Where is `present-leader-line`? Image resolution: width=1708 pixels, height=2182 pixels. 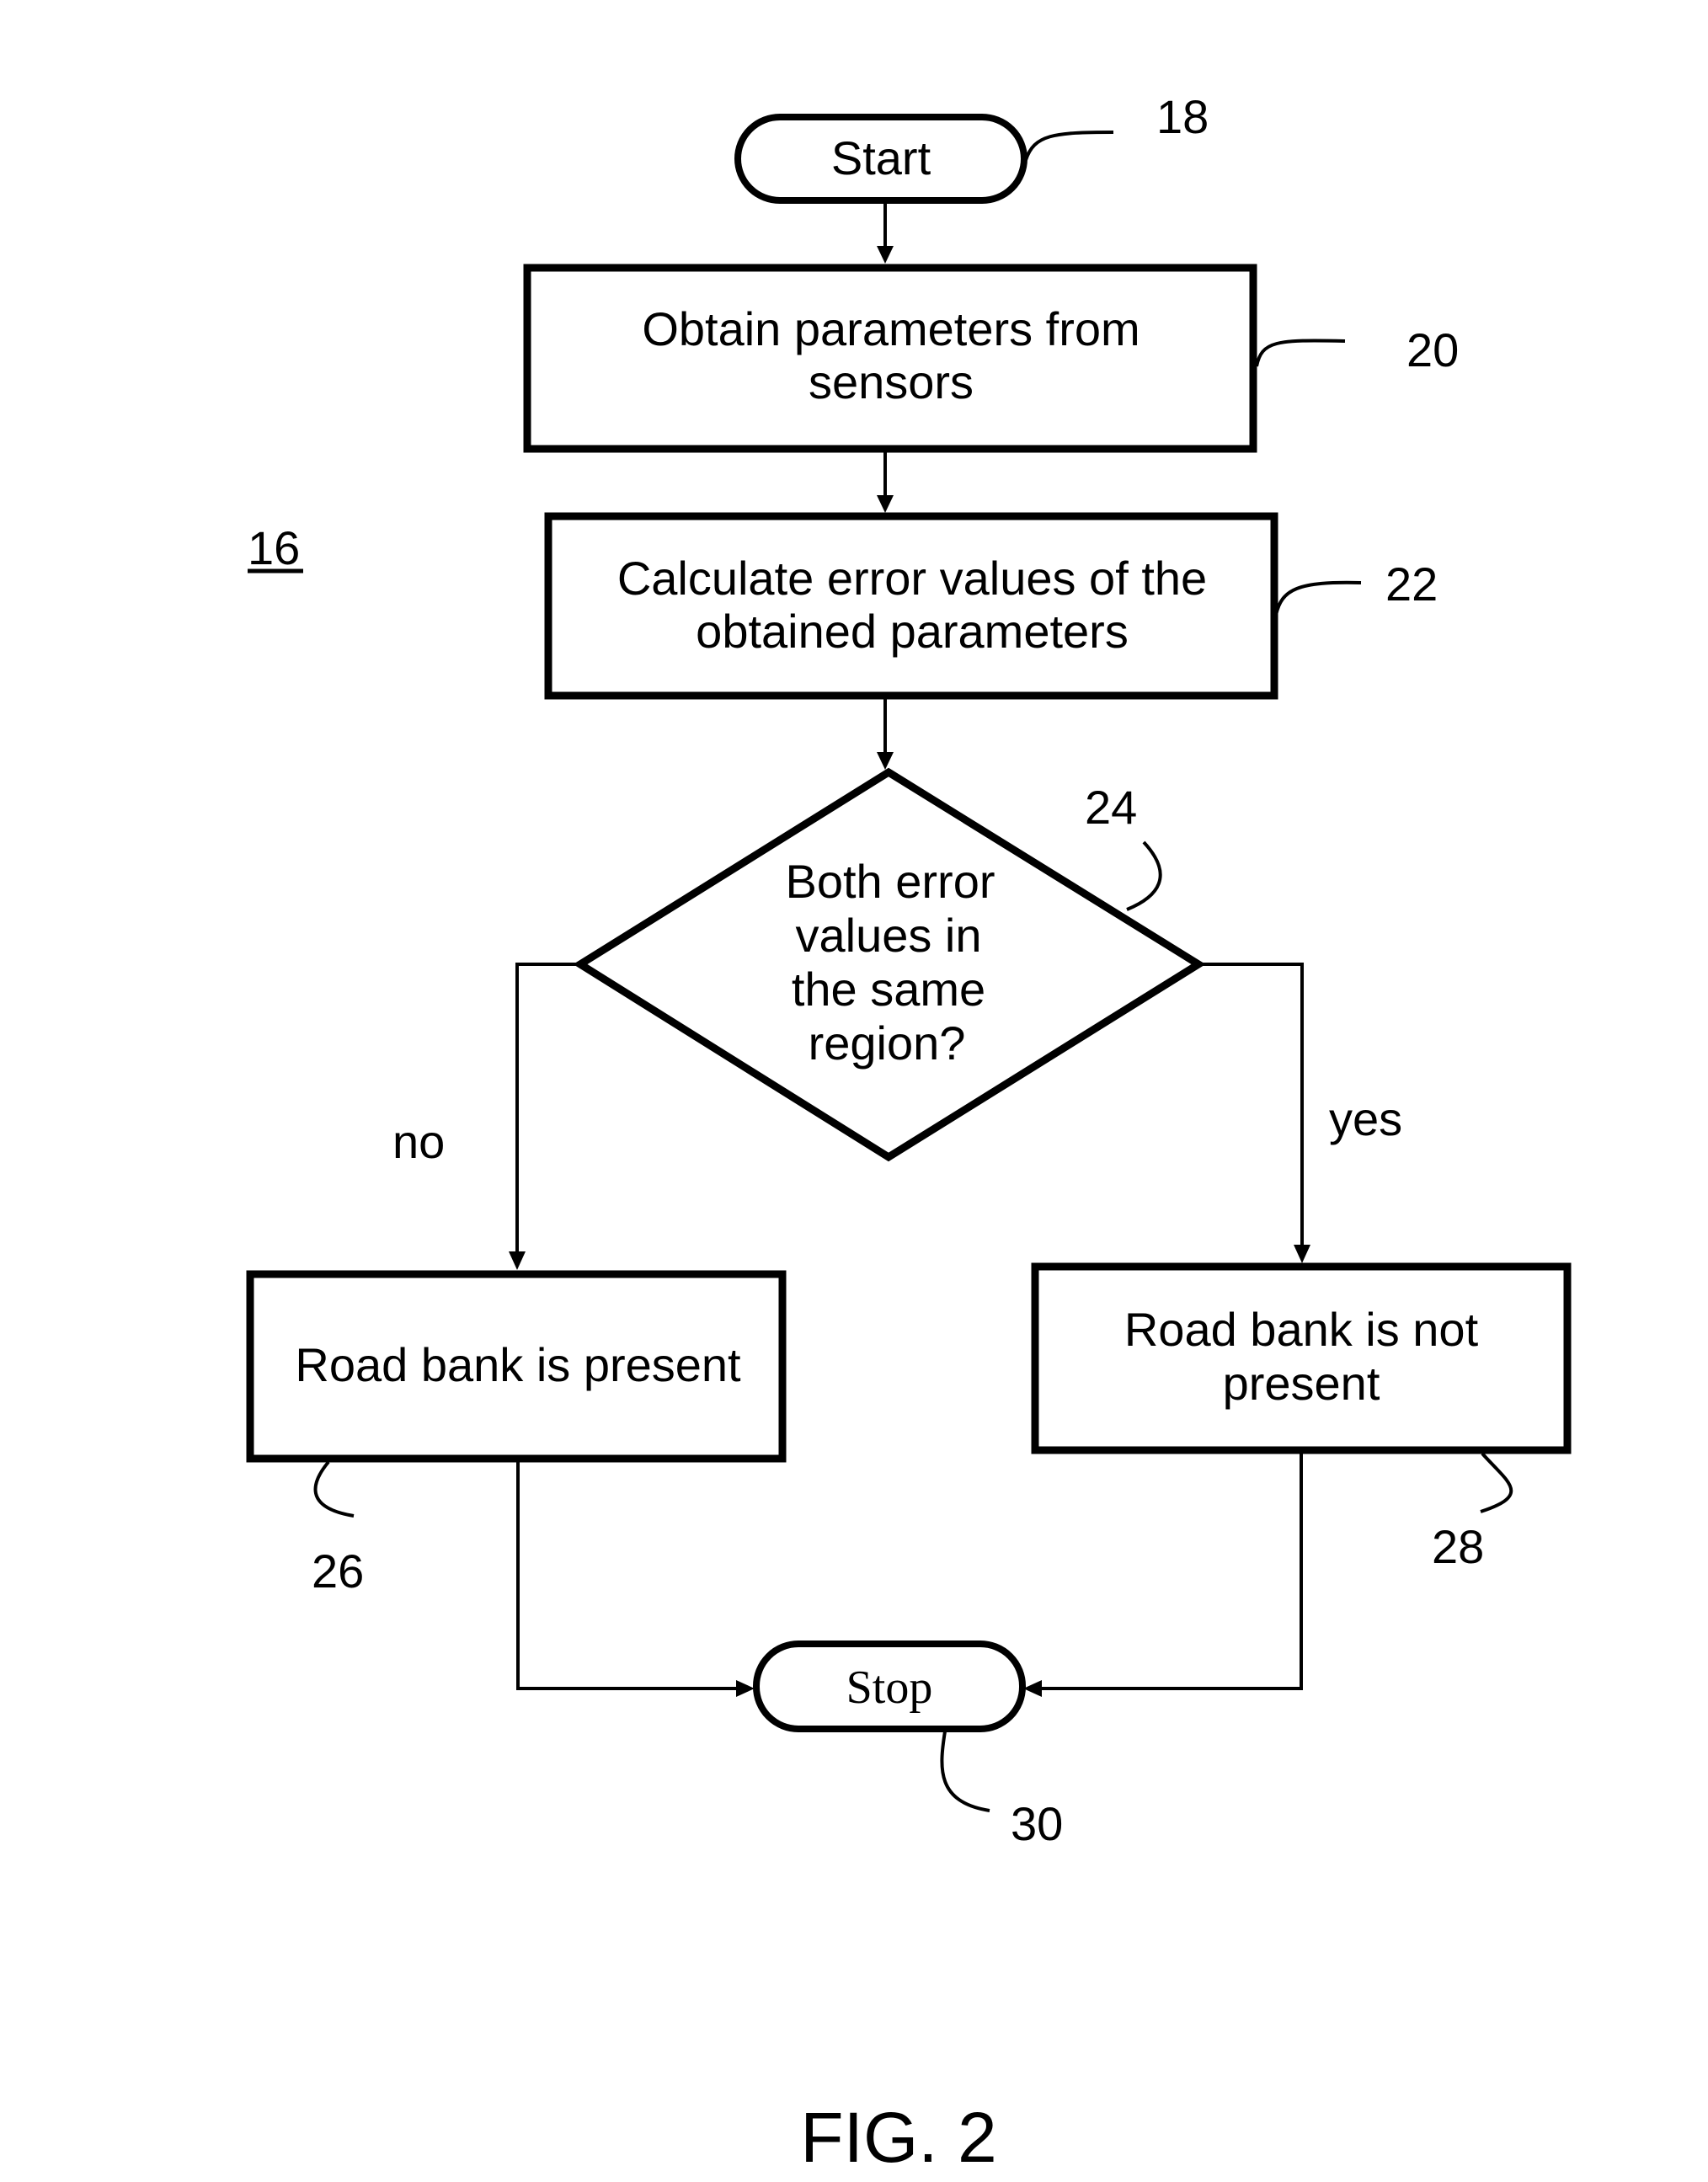 present-leader-line is located at coordinates (334, 1489).